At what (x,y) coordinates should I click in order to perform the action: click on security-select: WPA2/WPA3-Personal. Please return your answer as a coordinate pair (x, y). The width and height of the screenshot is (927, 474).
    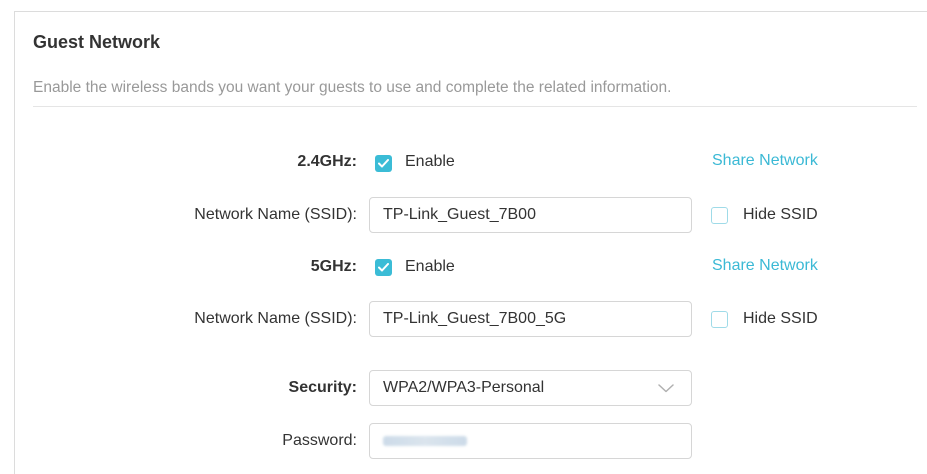
    Looking at the image, I should click on (530, 388).